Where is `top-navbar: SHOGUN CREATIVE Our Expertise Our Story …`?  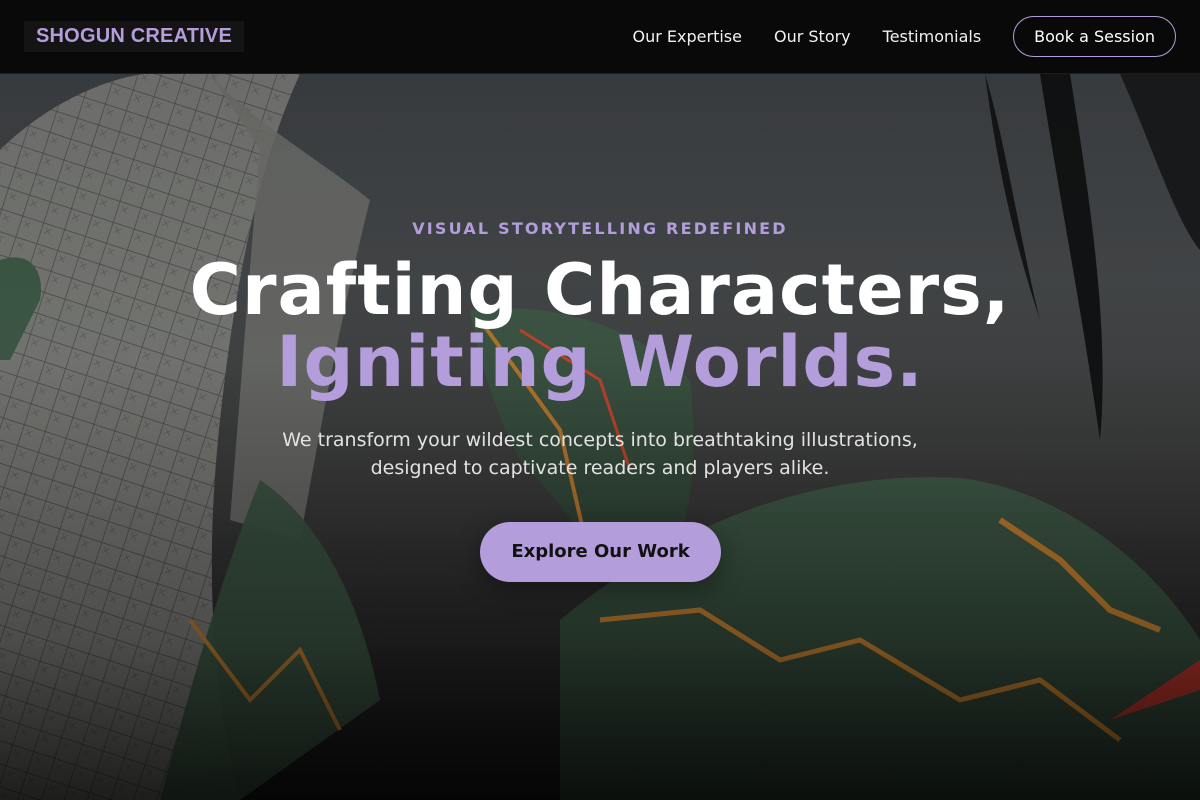
top-navbar: SHOGUN CREATIVE Our Expertise Our Story … is located at coordinates (600, 37).